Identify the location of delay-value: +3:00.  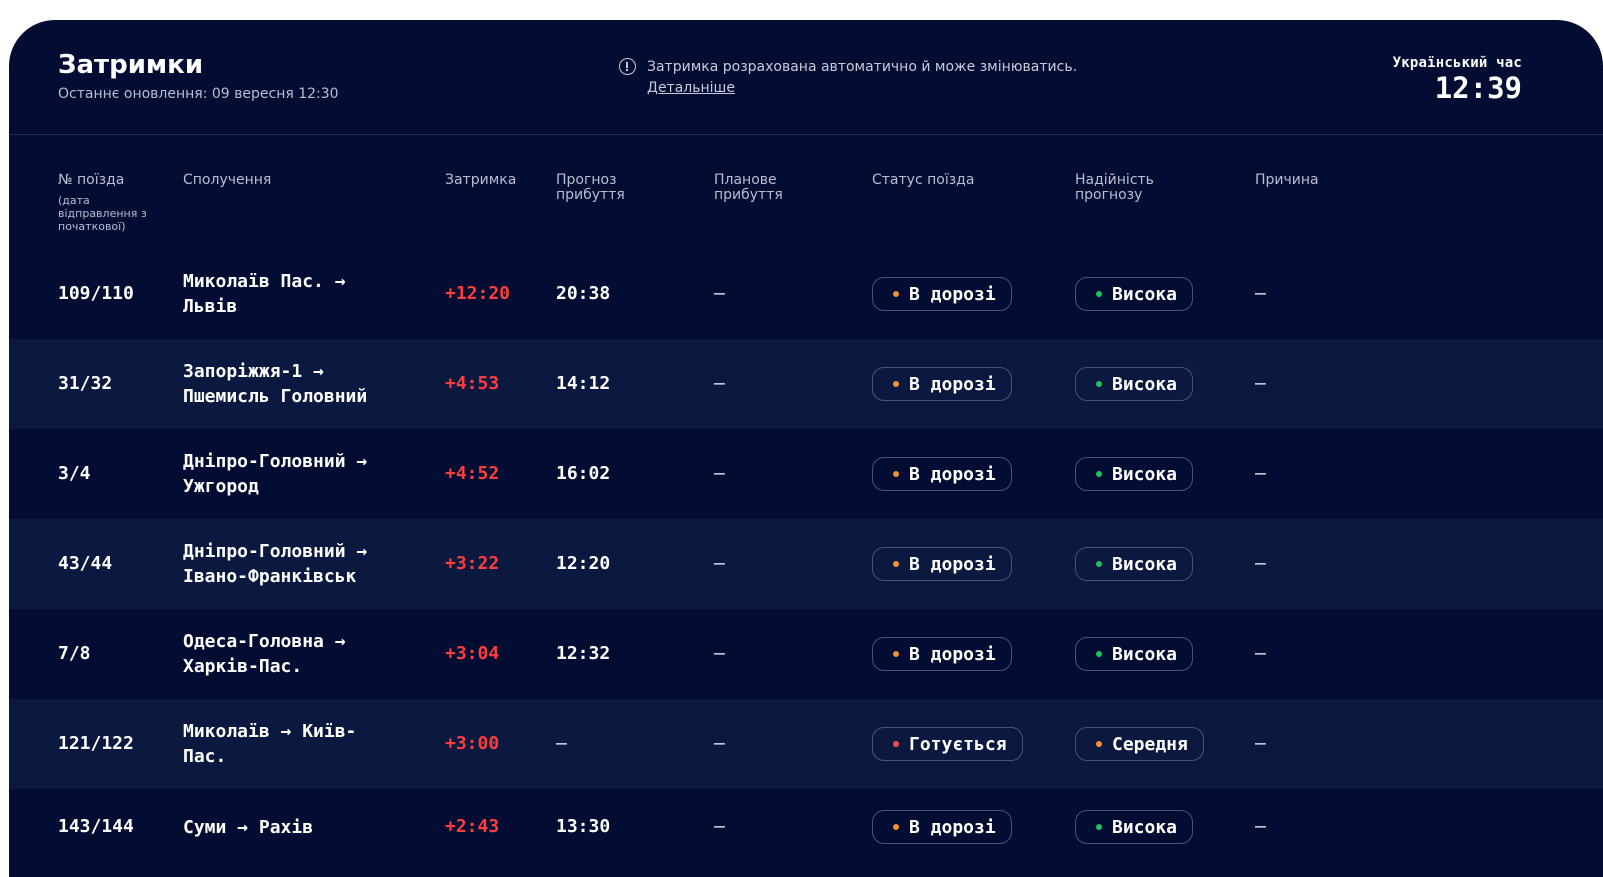
(472, 743).